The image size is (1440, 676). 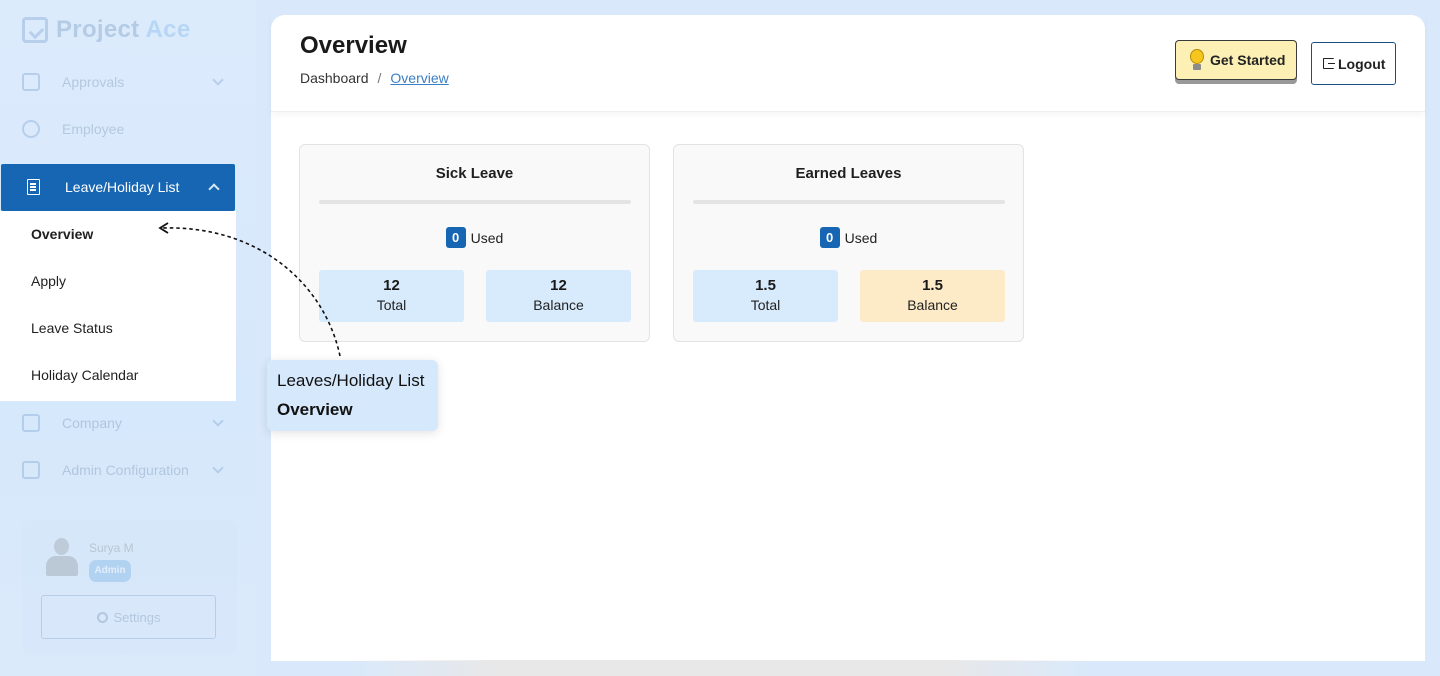 I want to click on tooltip-pointer-arrow, so click(x=249, y=289).